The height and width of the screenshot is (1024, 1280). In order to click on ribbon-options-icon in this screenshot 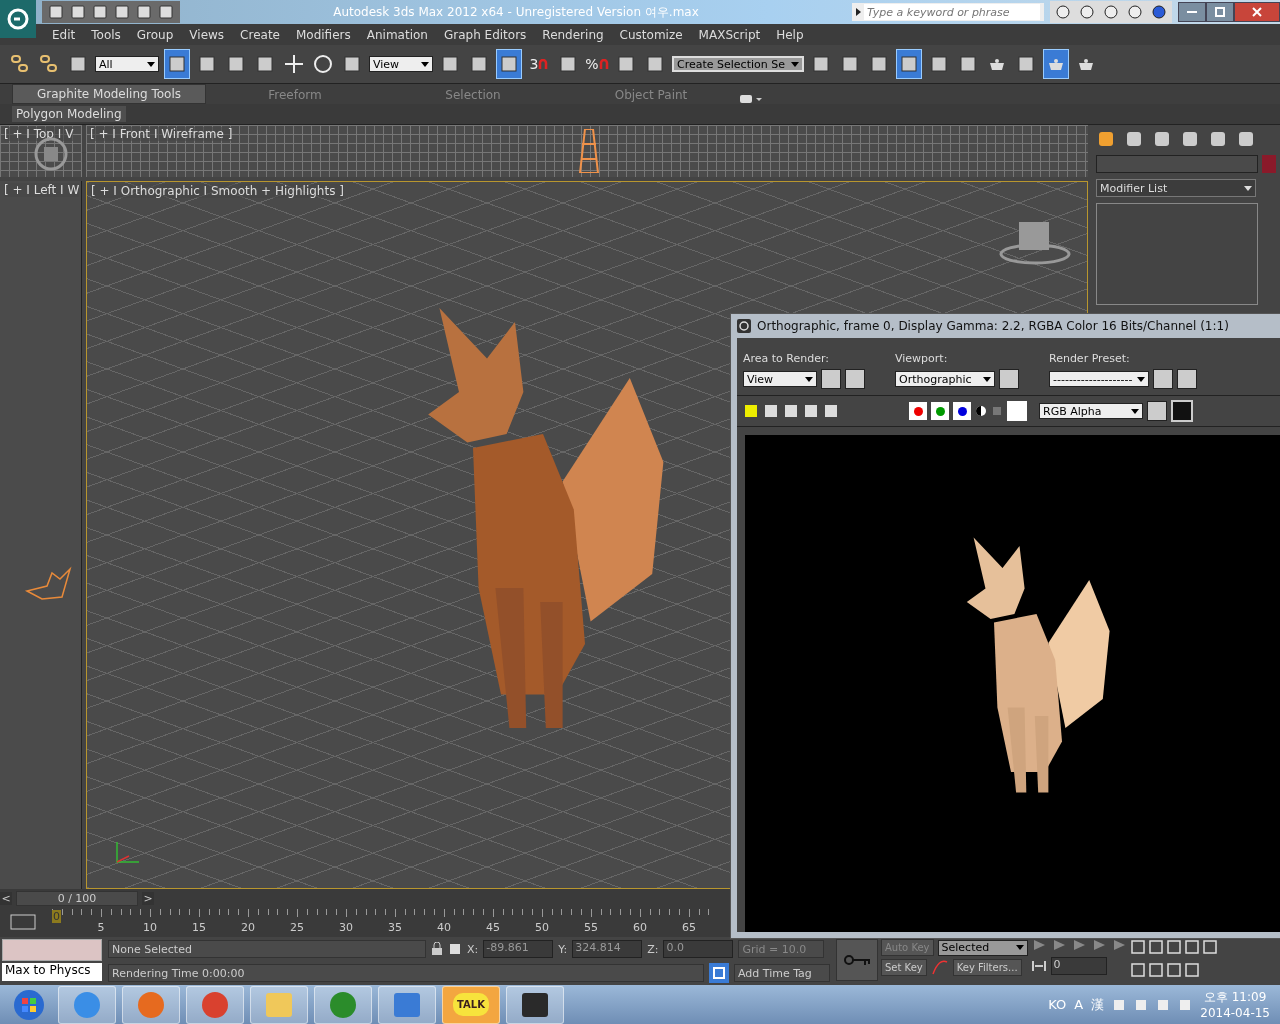, I will do `click(751, 99)`.